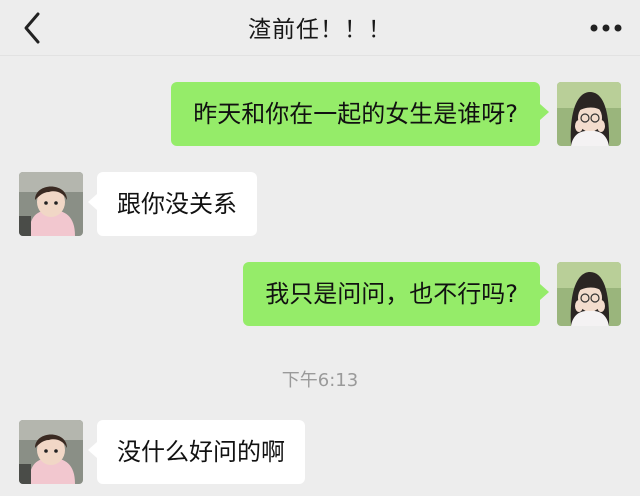 The height and width of the screenshot is (496, 640). I want to click on chat-title: 渣前任！！！, so click(320, 30).